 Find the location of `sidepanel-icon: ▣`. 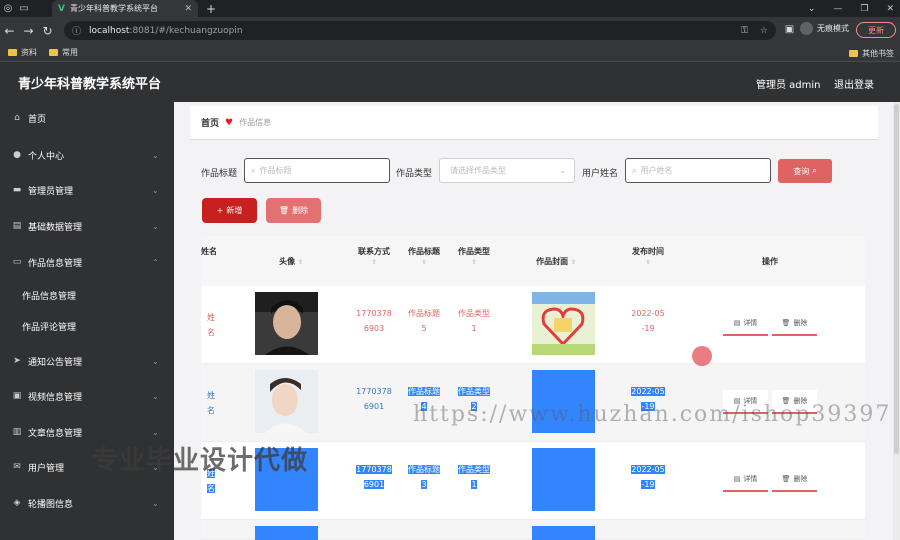

sidepanel-icon: ▣ is located at coordinates (789, 29).